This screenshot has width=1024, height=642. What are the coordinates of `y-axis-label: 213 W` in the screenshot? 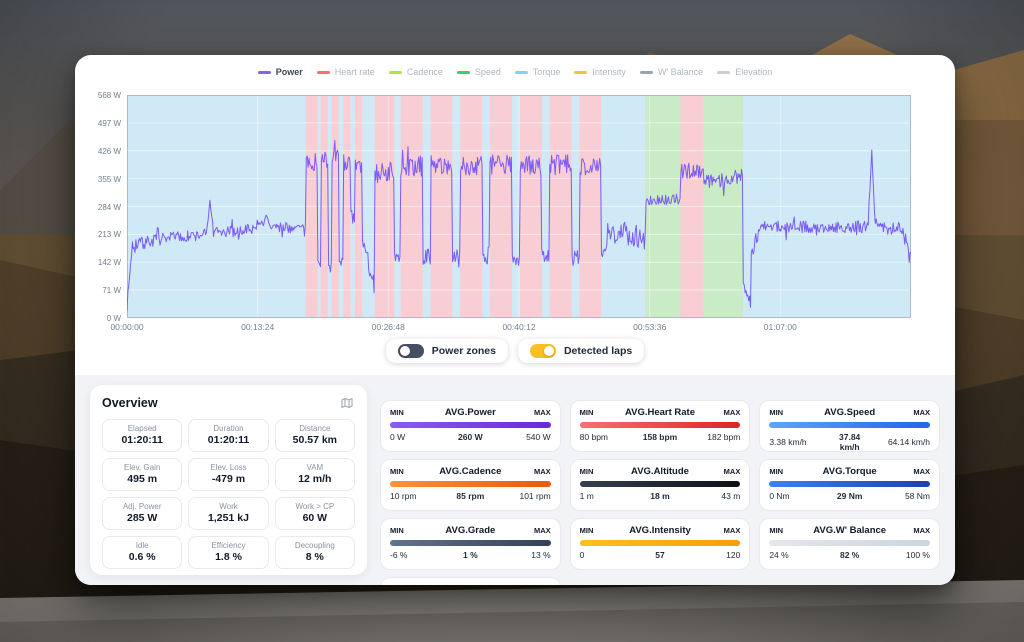 It's located at (109, 235).